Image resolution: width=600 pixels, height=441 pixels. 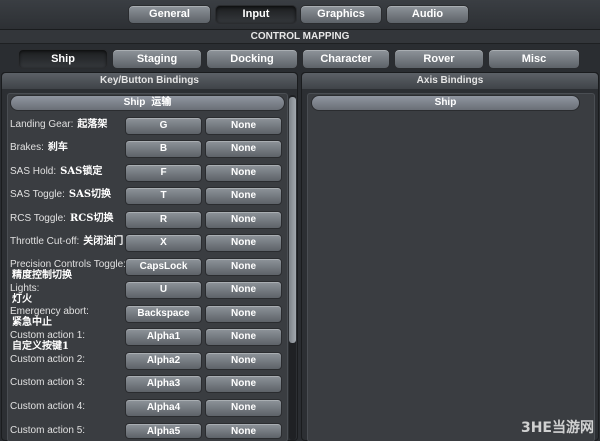 I want to click on primary-binding-button: Alpha4, so click(x=163, y=408).